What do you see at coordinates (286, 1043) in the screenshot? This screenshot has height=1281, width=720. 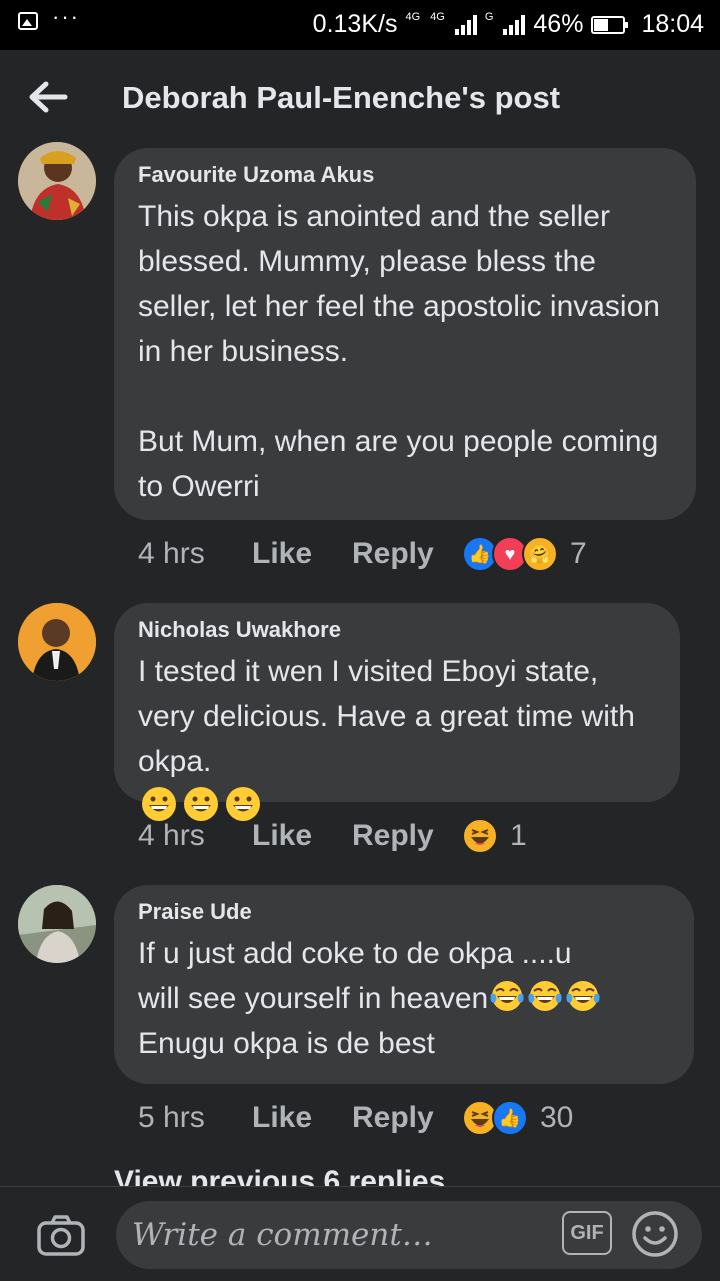 I see `comment-text-line: Enugu okpa is de best` at bounding box center [286, 1043].